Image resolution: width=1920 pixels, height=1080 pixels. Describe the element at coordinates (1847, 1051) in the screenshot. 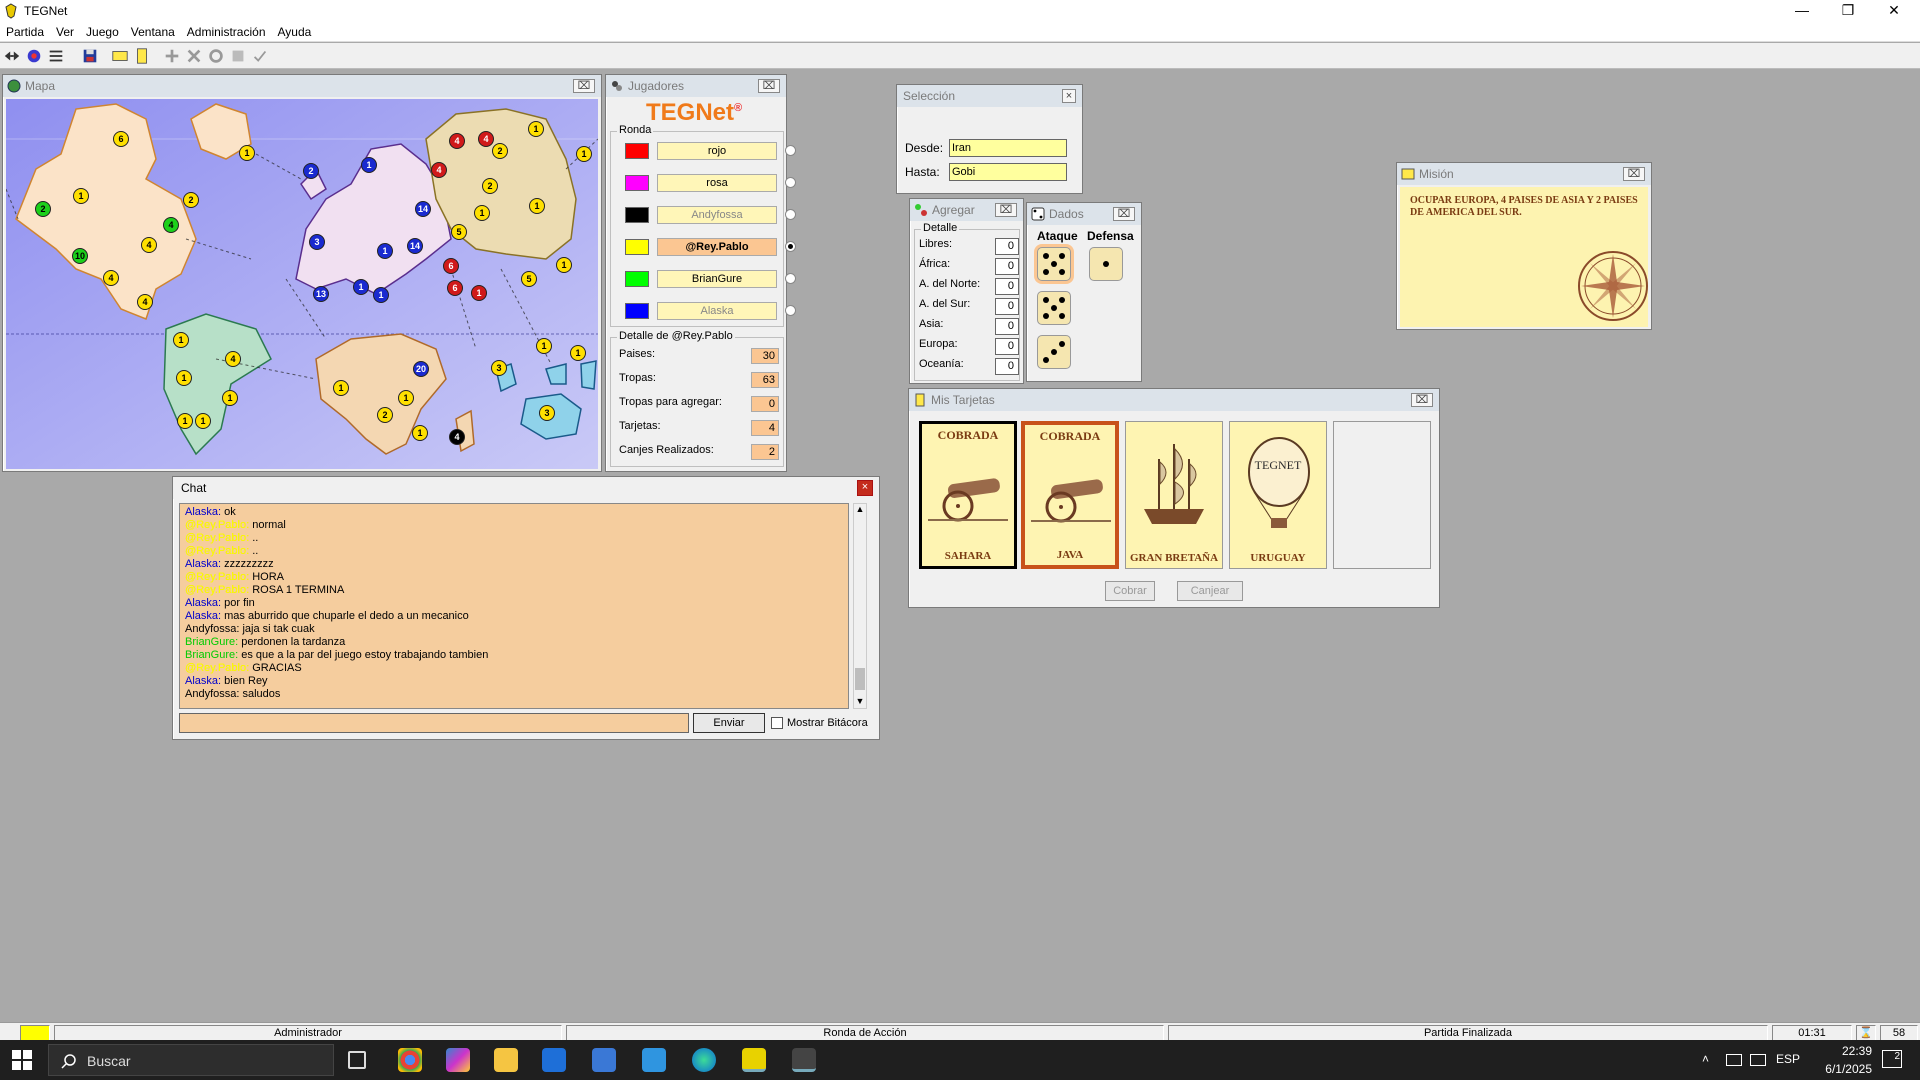

I see `clock-time: 22:39` at that location.